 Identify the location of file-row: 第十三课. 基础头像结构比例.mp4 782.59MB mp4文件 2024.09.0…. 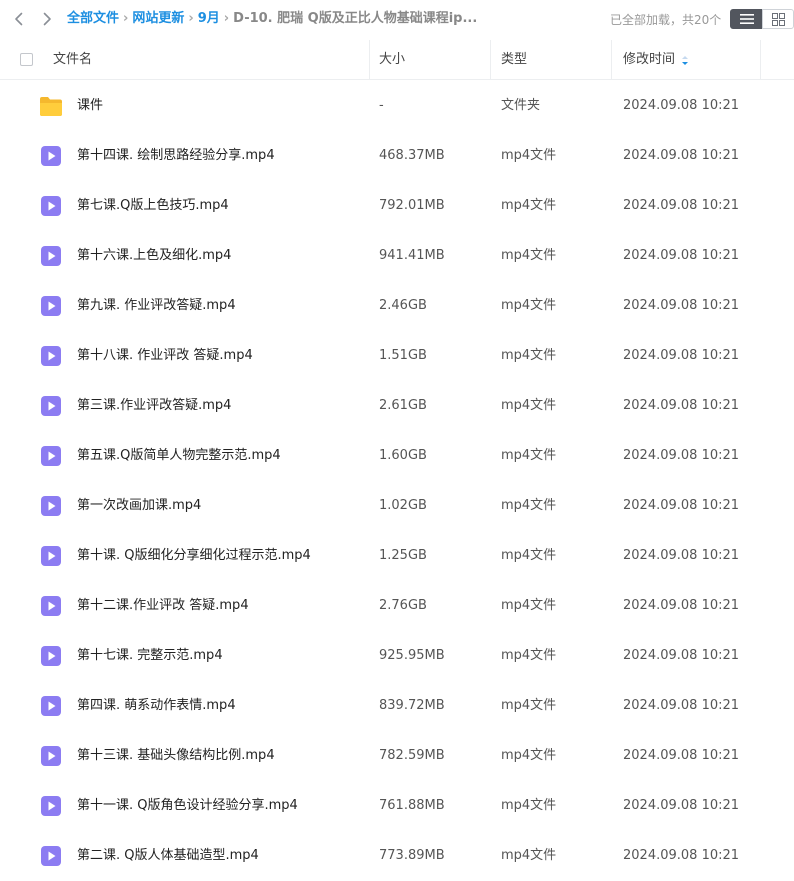
(397, 756).